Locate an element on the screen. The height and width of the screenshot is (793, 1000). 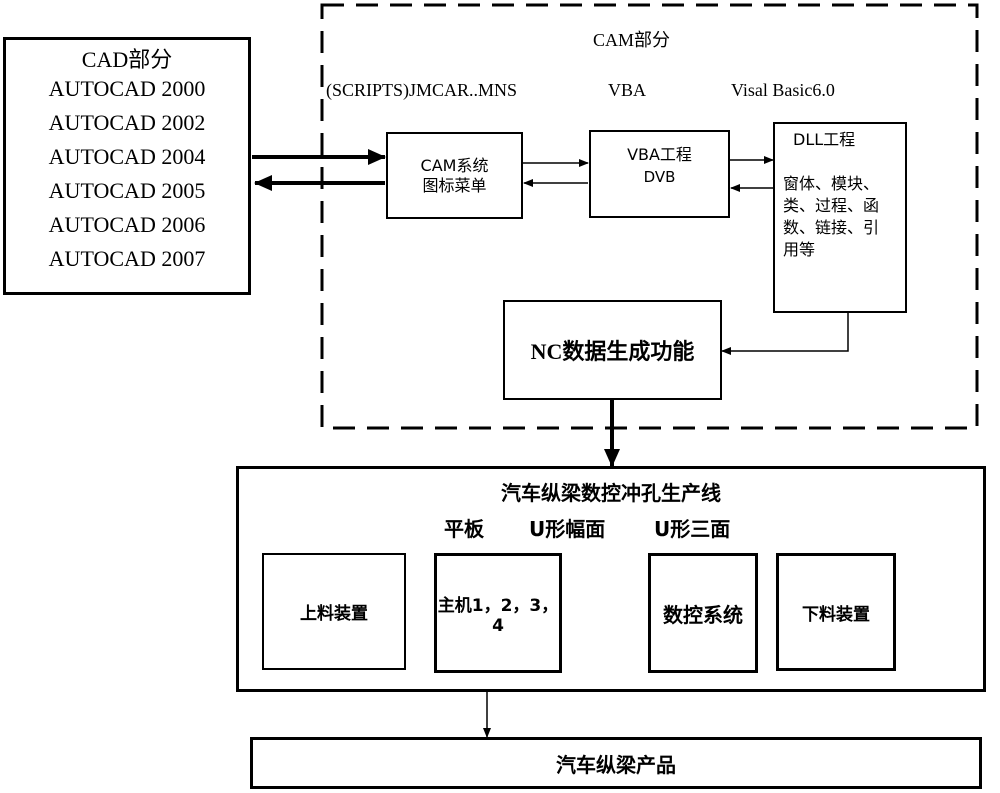
dll-project-line2: 类、过程、函 is located at coordinates (831, 205).